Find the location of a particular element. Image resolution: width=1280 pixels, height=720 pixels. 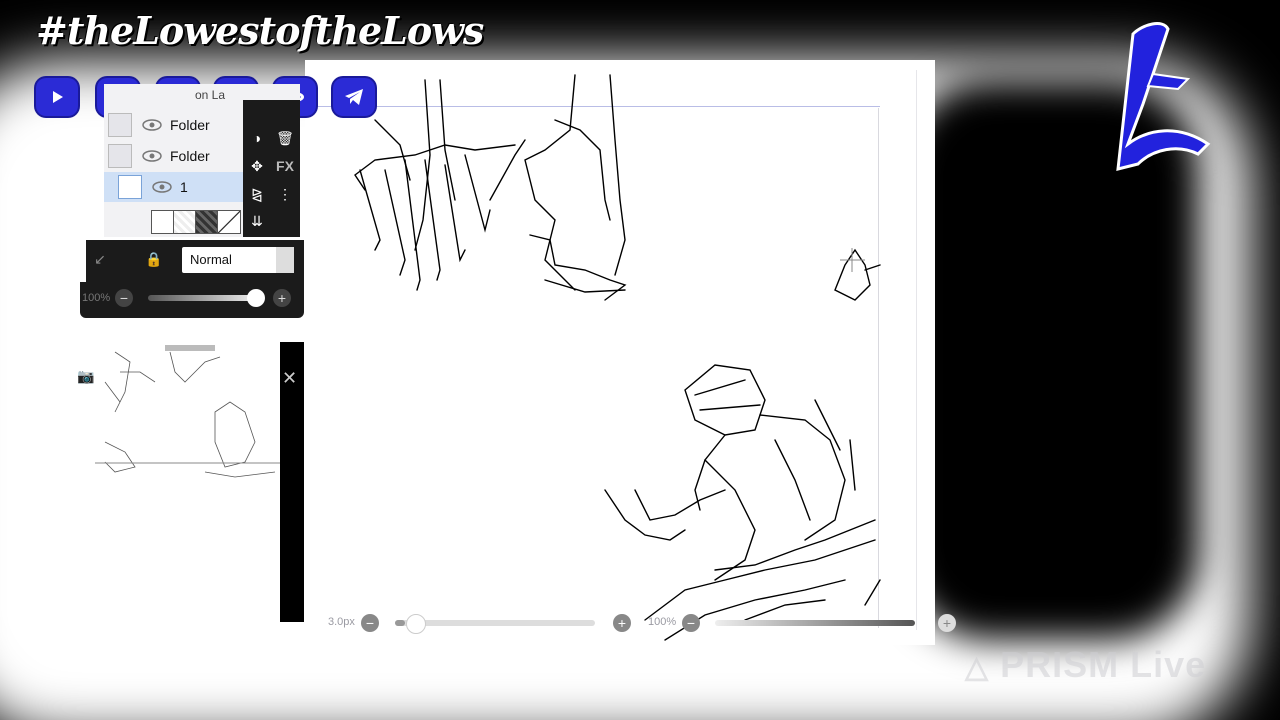

opacity-plus-button: + is located at coordinates (282, 298).